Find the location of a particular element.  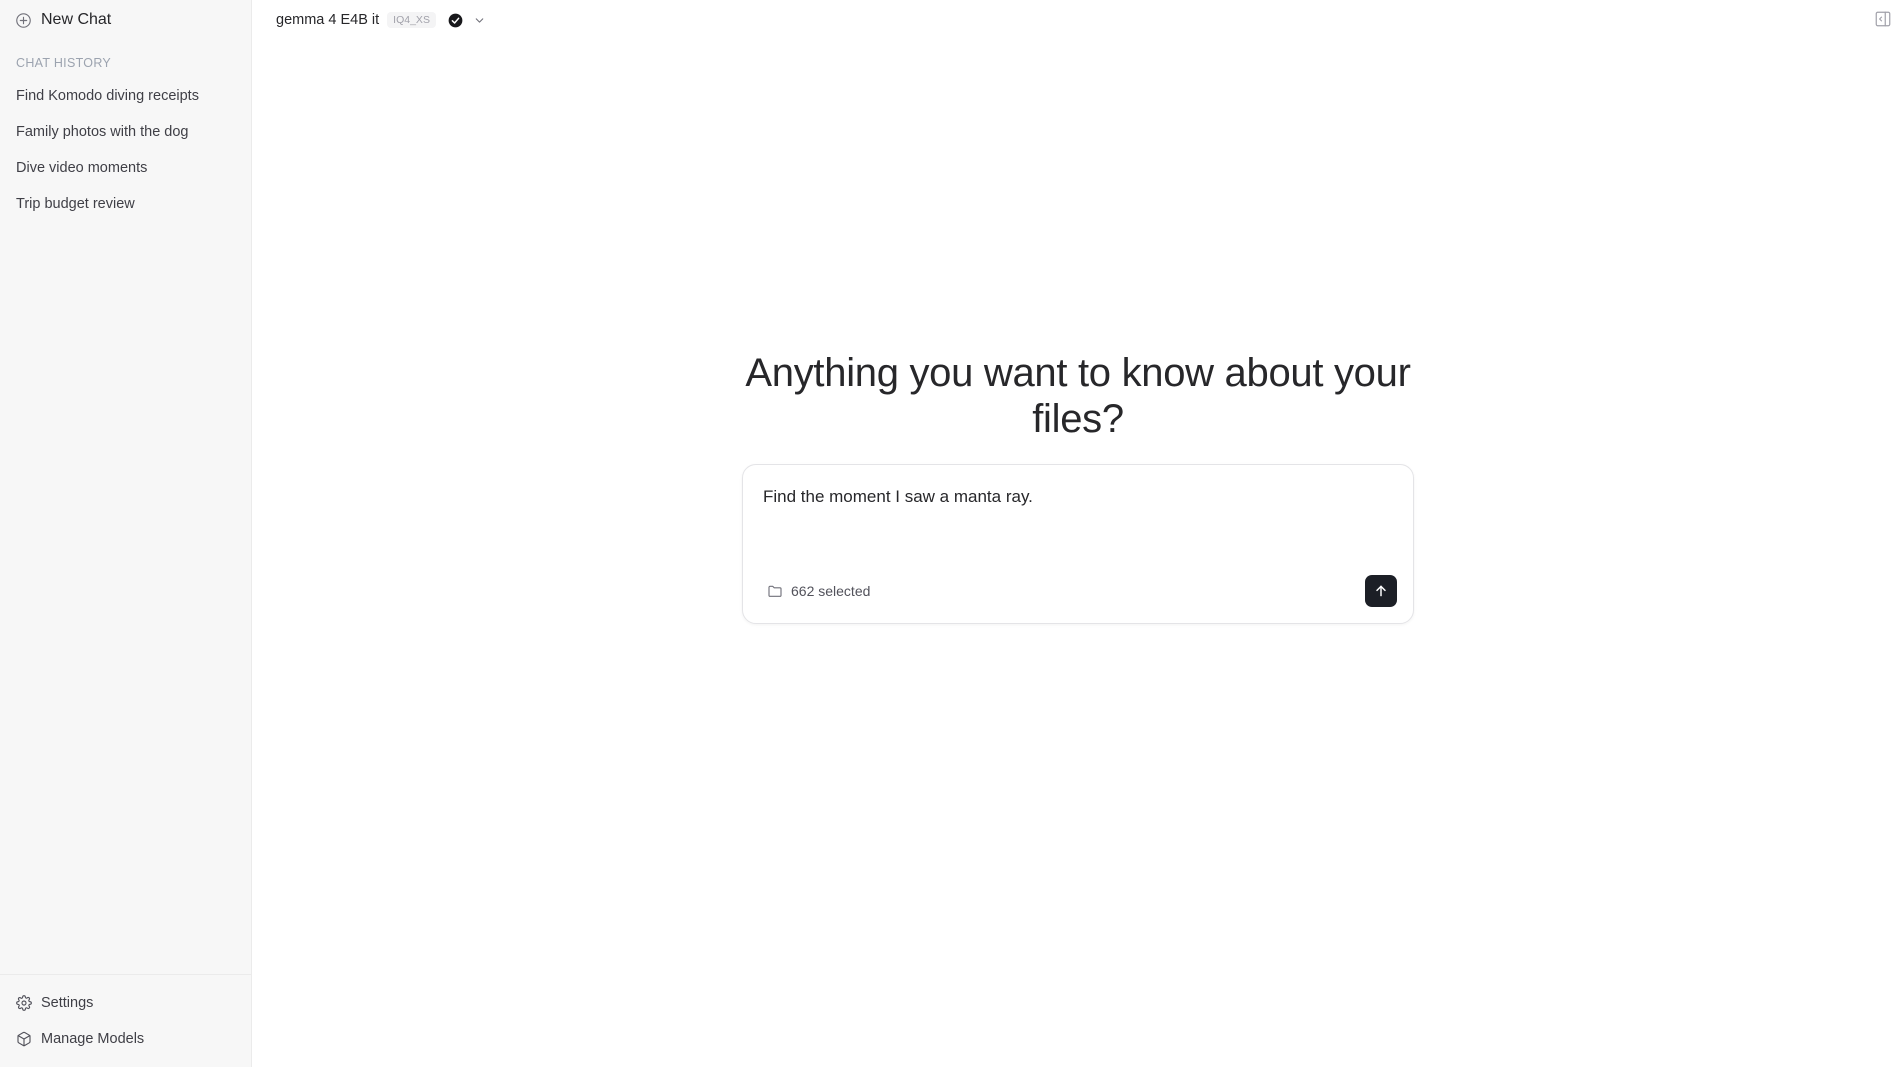

check-circle-icon is located at coordinates (455, 20).